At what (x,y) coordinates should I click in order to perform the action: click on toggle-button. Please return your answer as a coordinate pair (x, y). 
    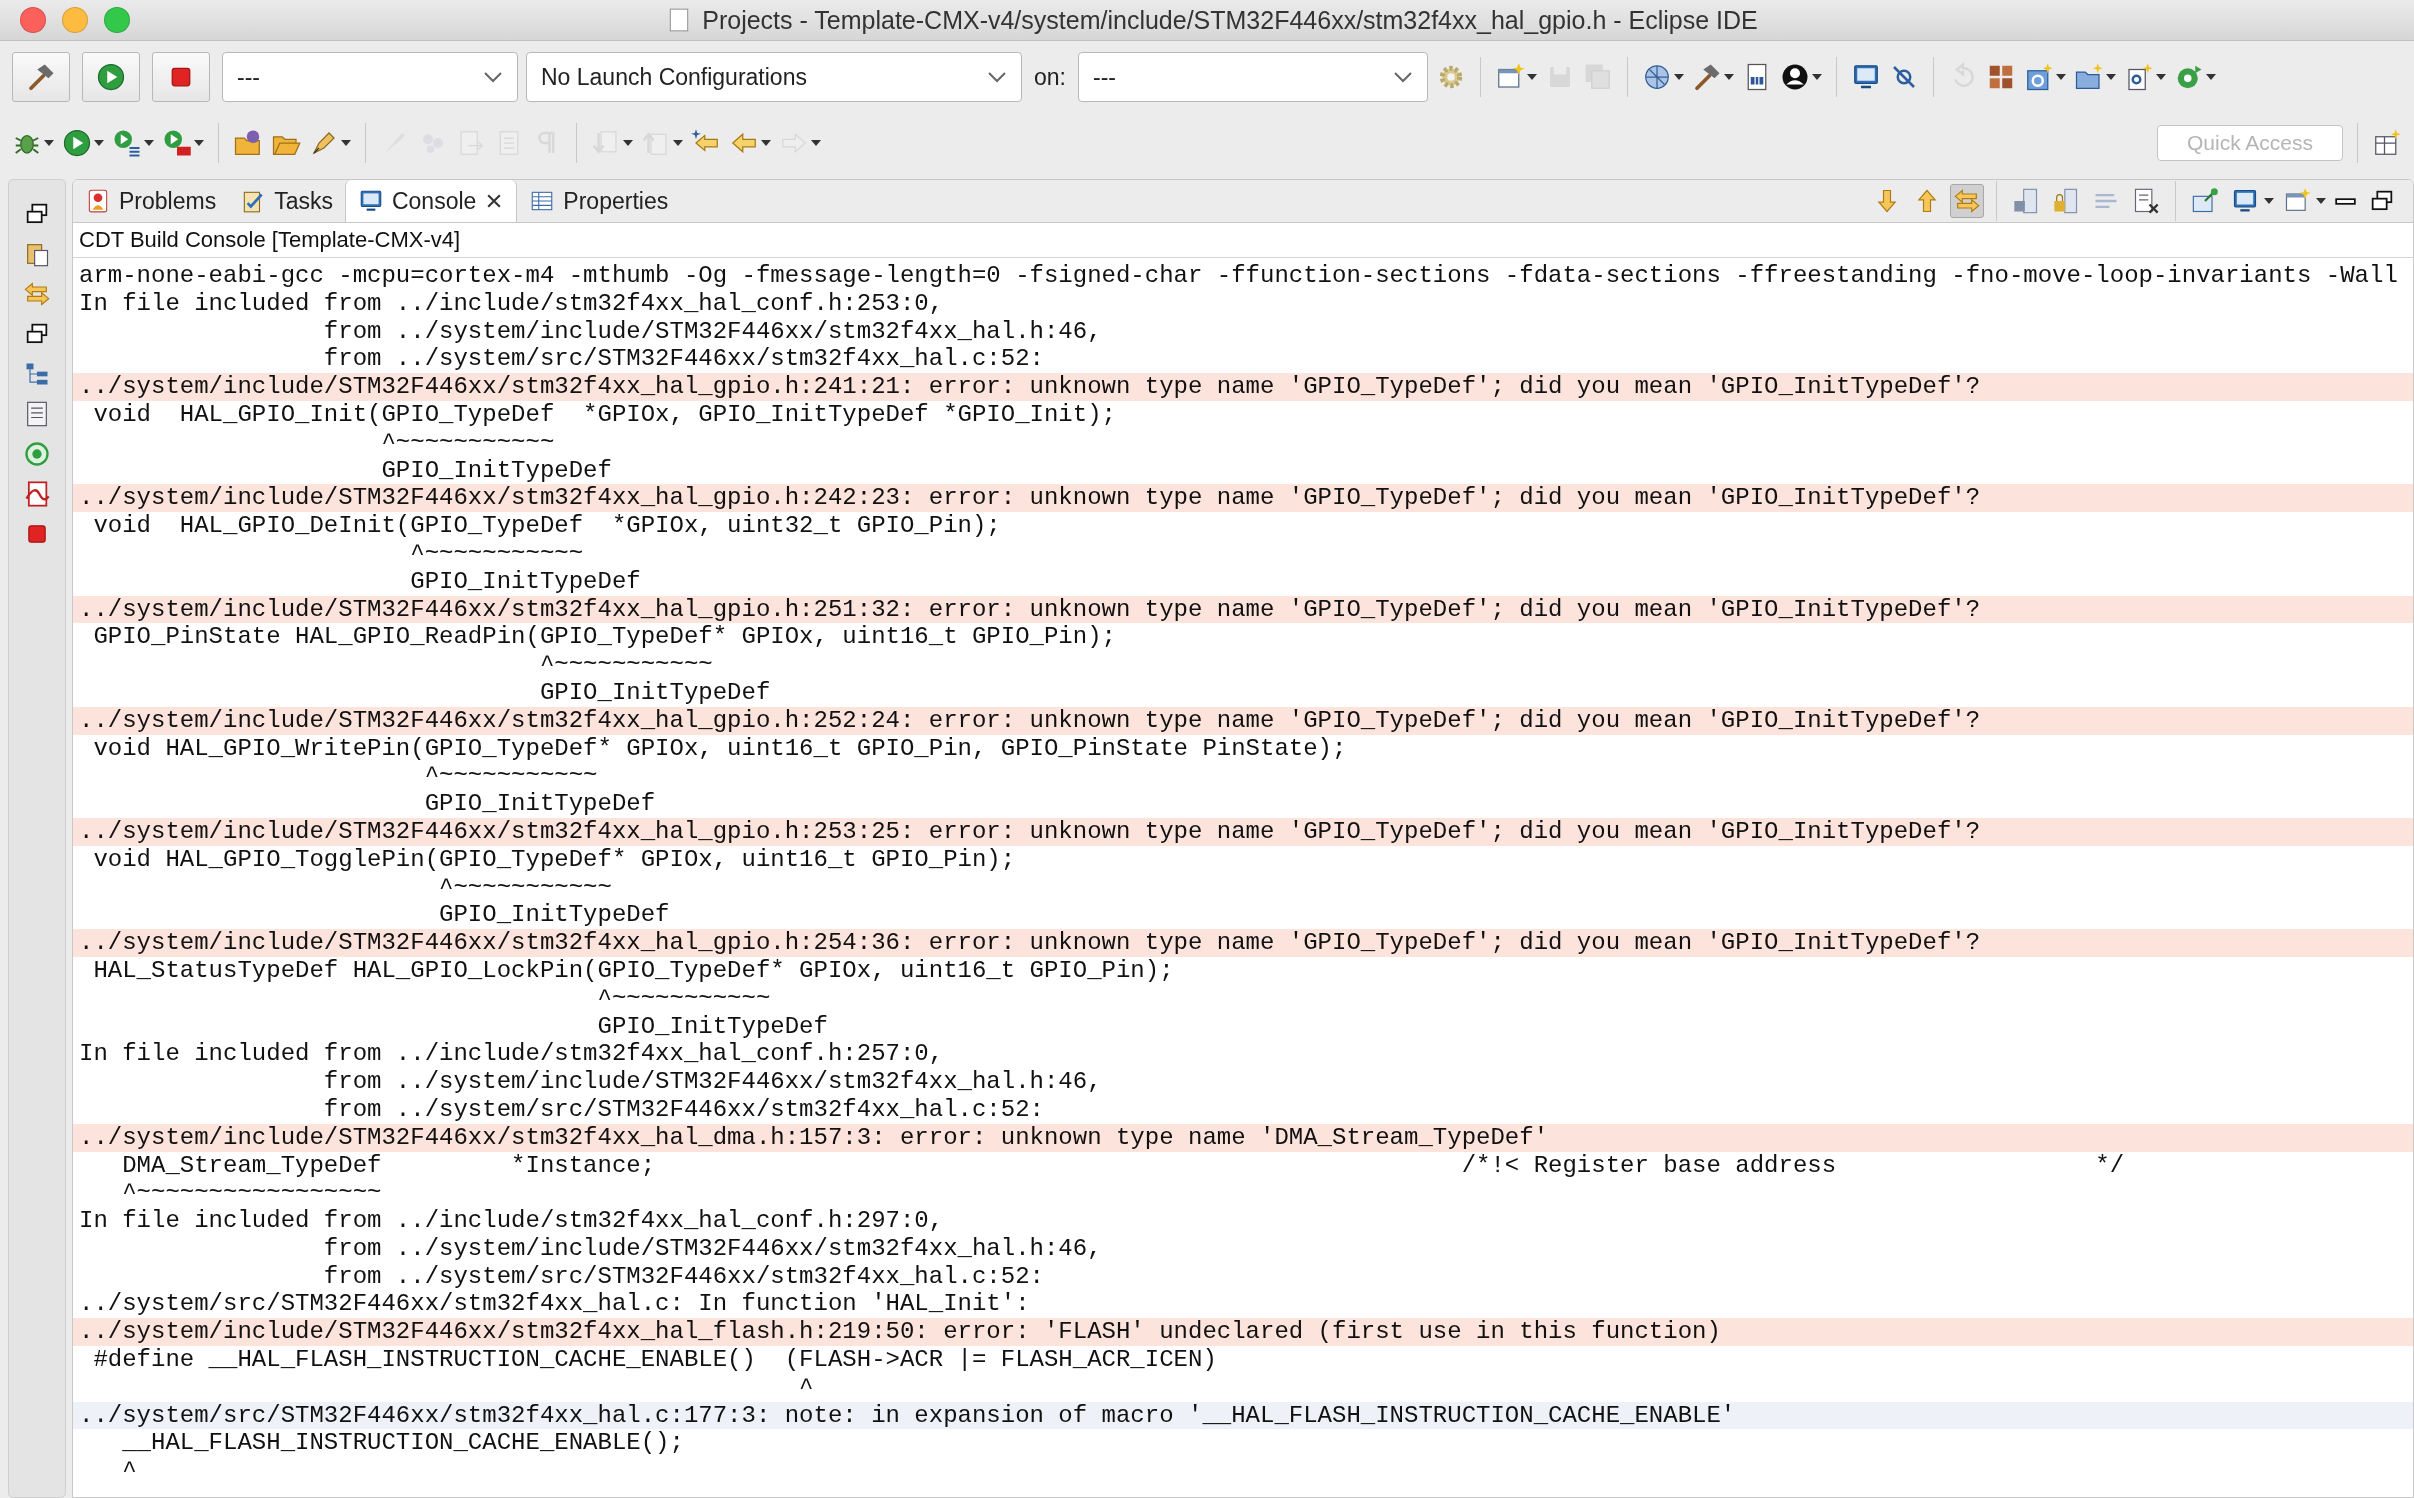
    Looking at the image, I should click on (1967, 201).